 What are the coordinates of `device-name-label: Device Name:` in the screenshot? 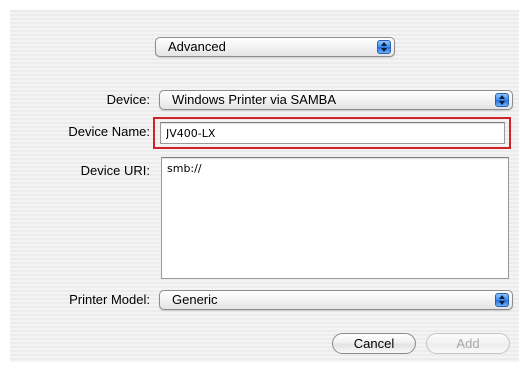 It's located at (109, 131).